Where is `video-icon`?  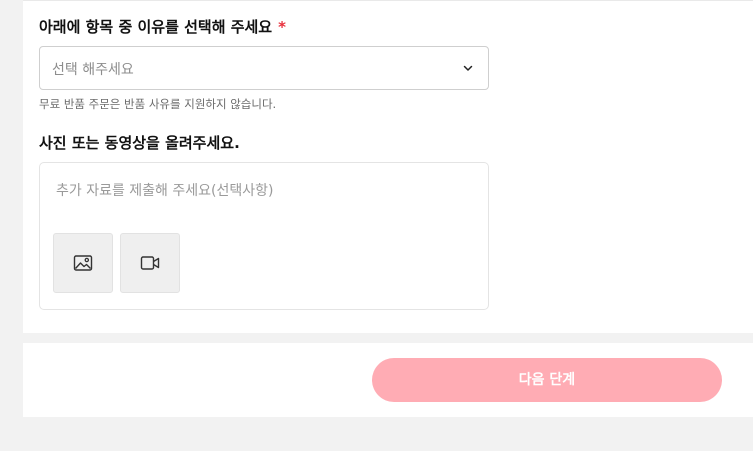 video-icon is located at coordinates (150, 263).